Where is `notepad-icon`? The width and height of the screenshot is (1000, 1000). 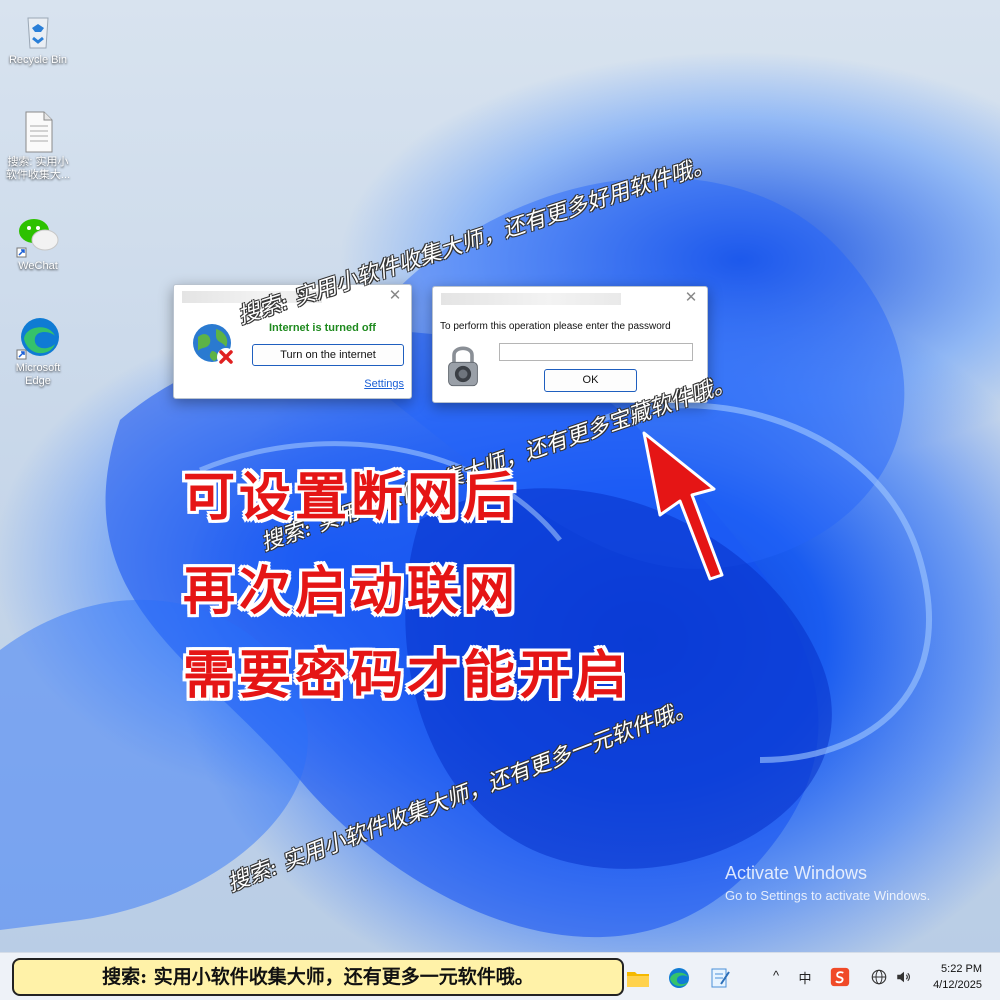
notepad-icon is located at coordinates (720, 978).